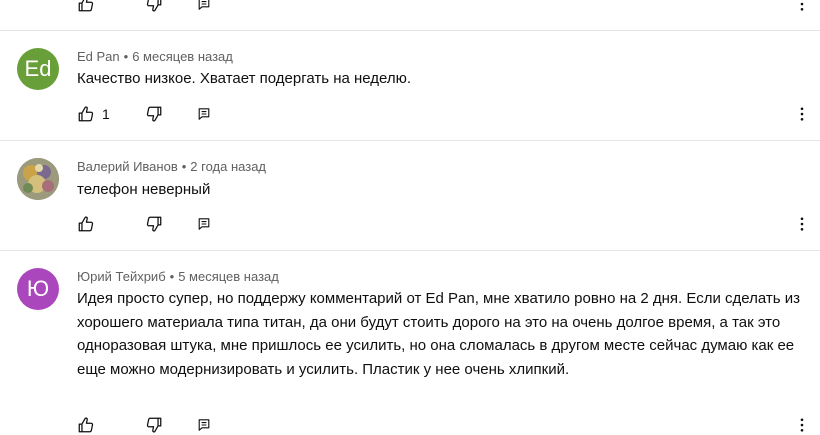  I want to click on comment-text: телефон неверный, so click(144, 189).